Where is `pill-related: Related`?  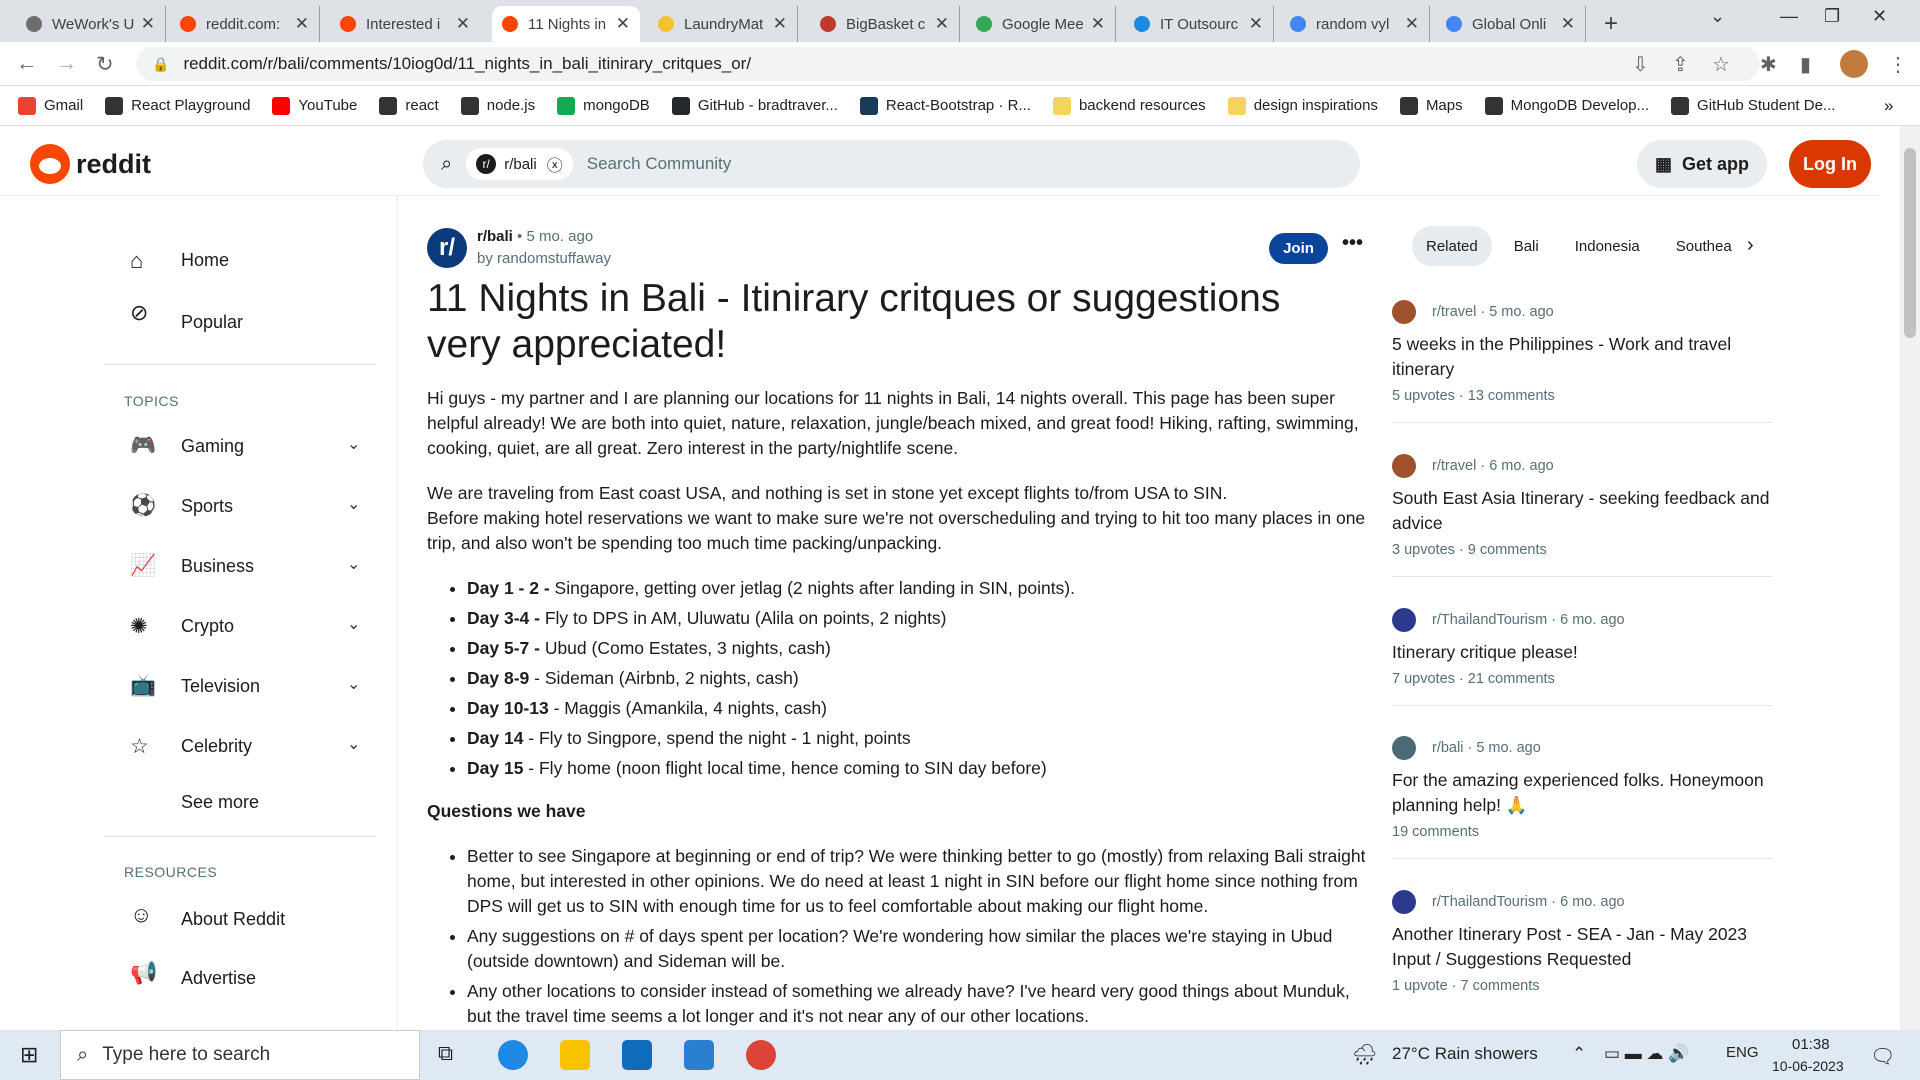 pill-related: Related is located at coordinates (1452, 246).